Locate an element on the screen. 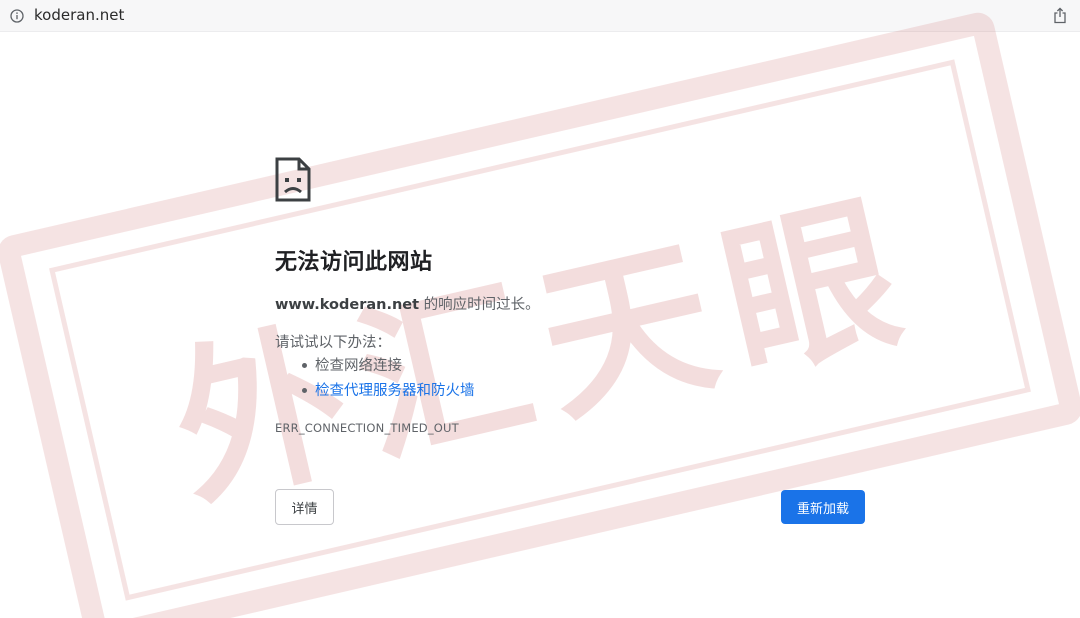 The width and height of the screenshot is (1080, 618). list-item: 检查网络连接 is located at coordinates (375, 368).